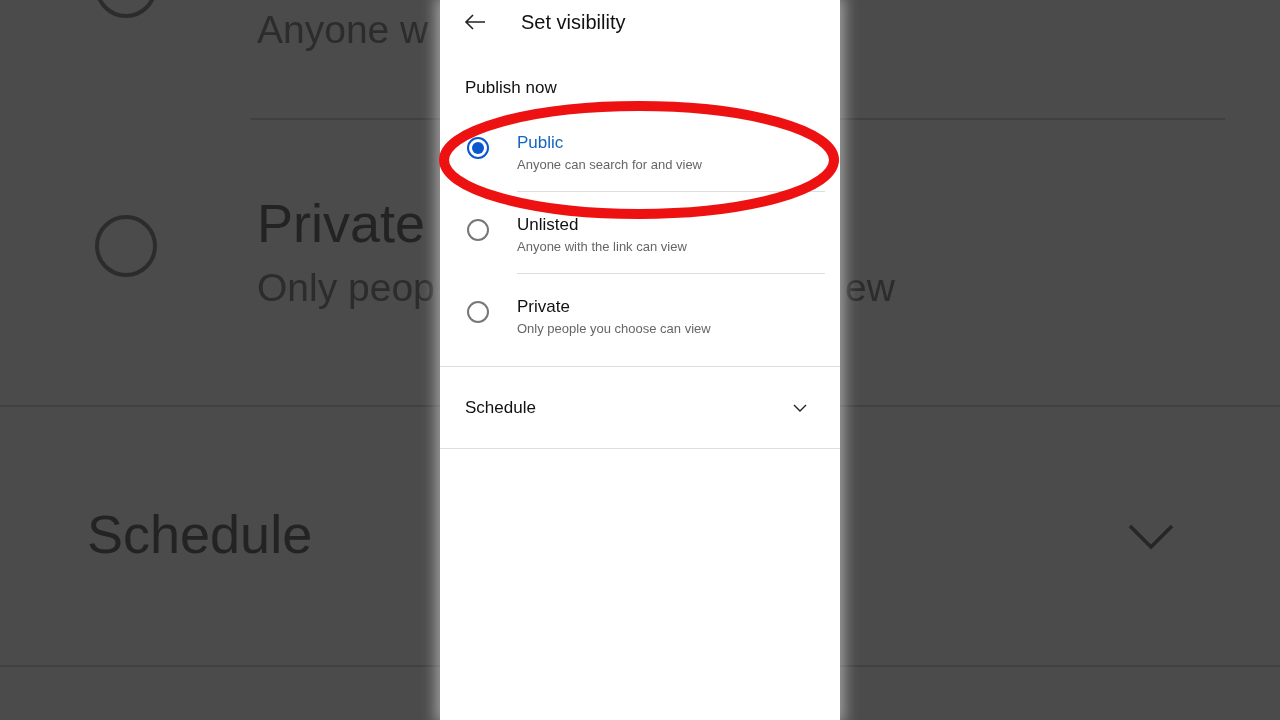  What do you see at coordinates (1151, 537) in the screenshot?
I see `blurred-chevron-icon` at bounding box center [1151, 537].